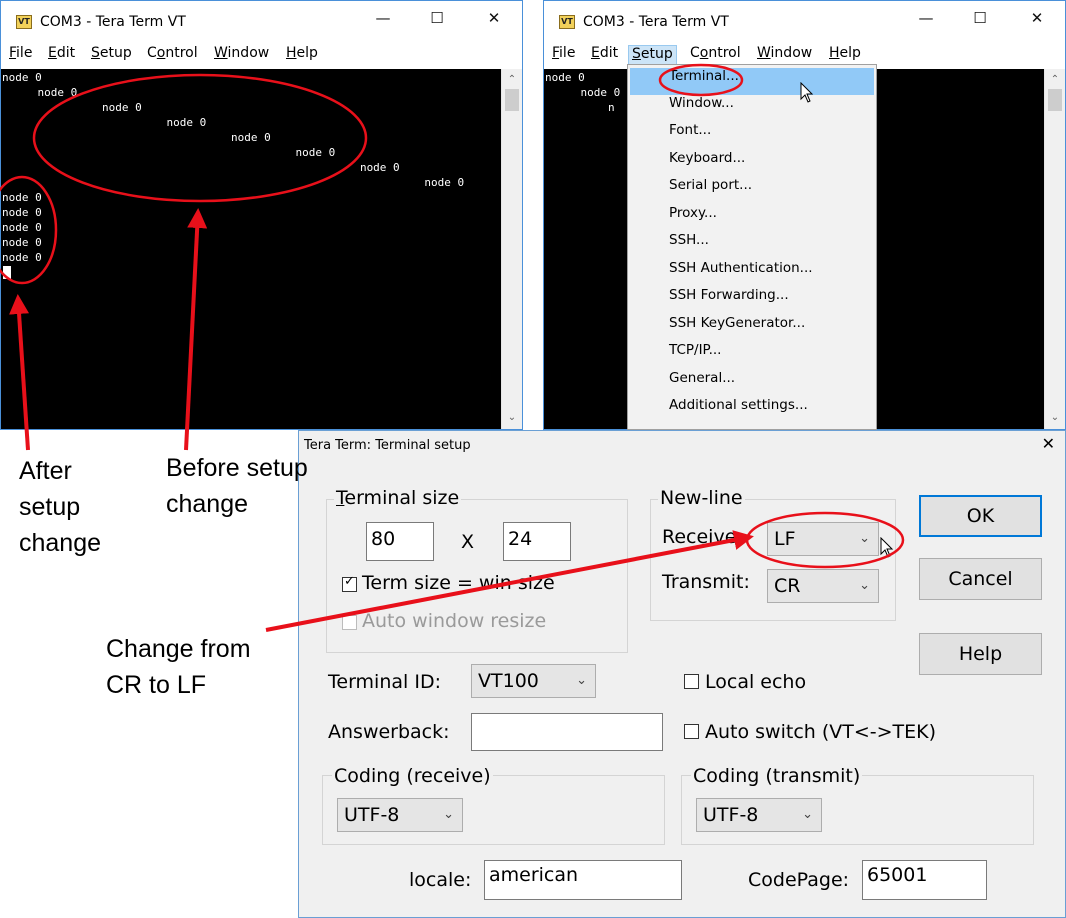 This screenshot has height=918, width=1066. What do you see at coordinates (823, 586) in the screenshot?
I see `transmit-select: CR ⌄` at bounding box center [823, 586].